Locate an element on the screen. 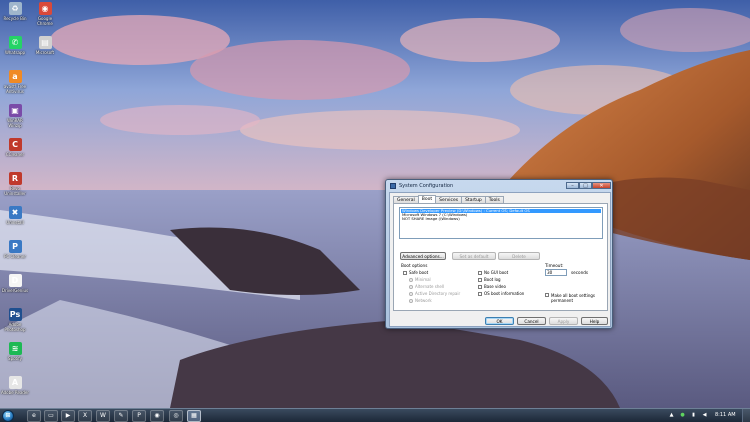 This screenshot has height=422, width=750. desktop-icon: D DriverGenius is located at coordinates (15, 283).